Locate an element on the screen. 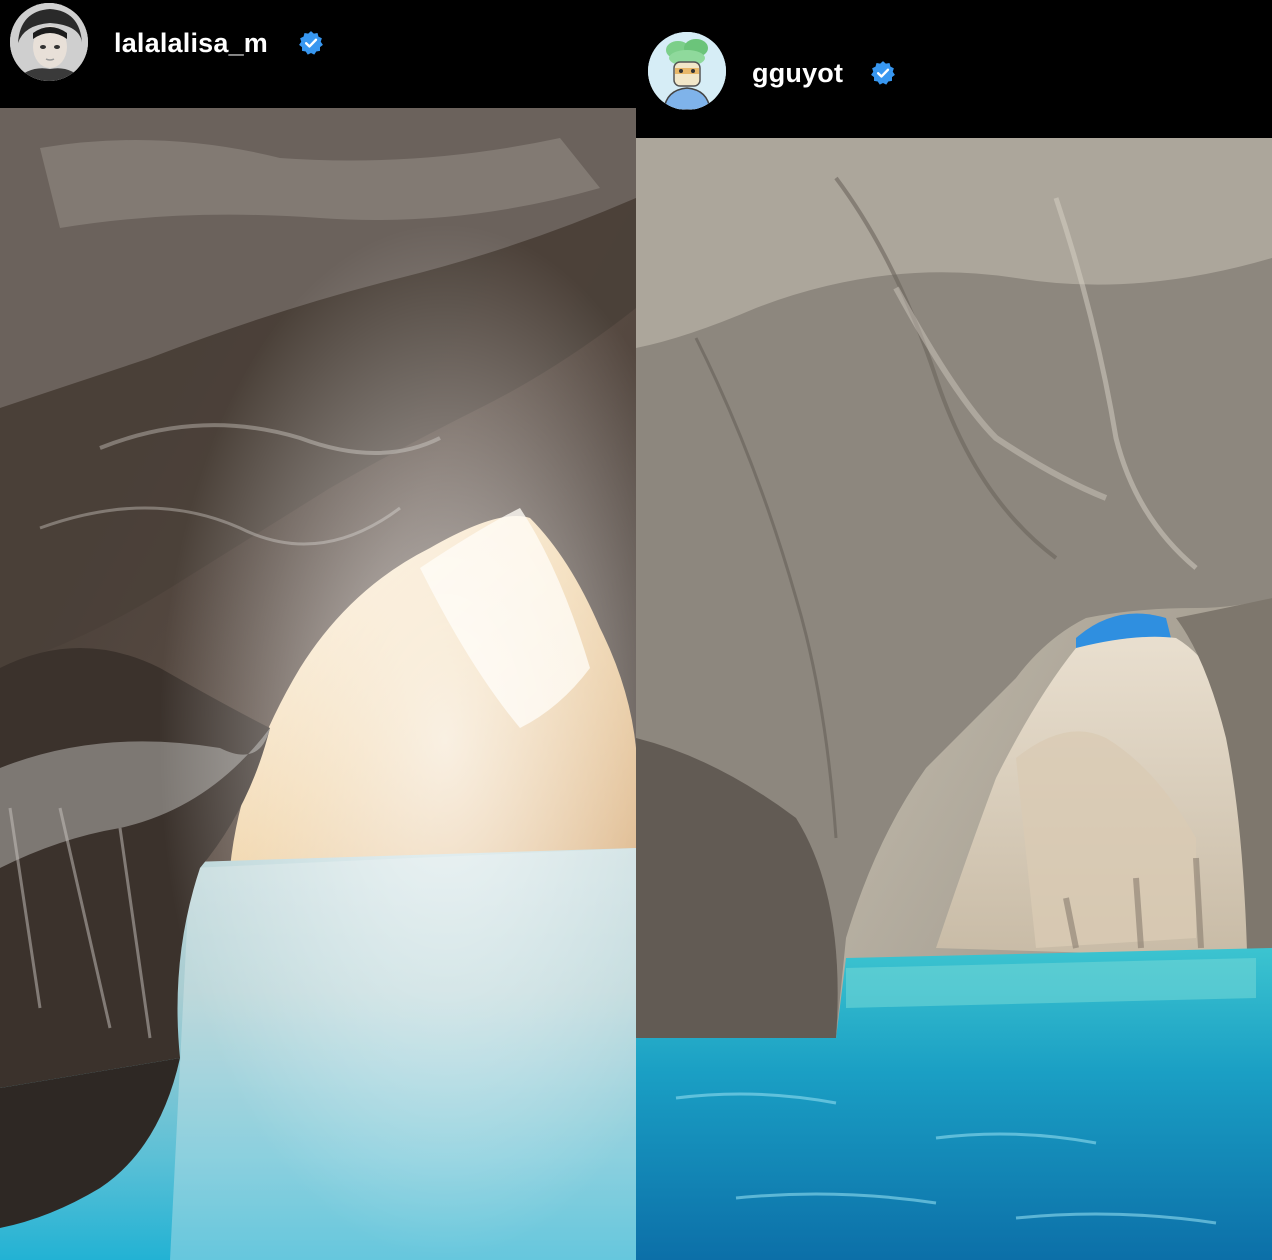 Image resolution: width=1272 pixels, height=1260 pixels. username: lalalalisa_m is located at coordinates (191, 43).